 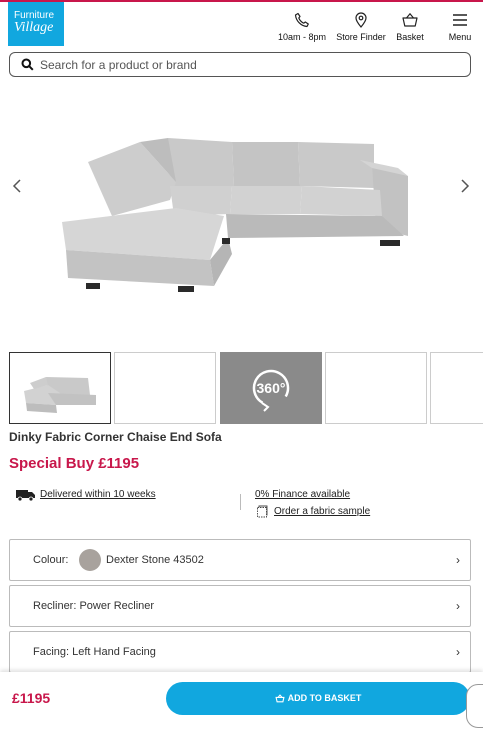 I want to click on search-bar, so click(x=240, y=64).